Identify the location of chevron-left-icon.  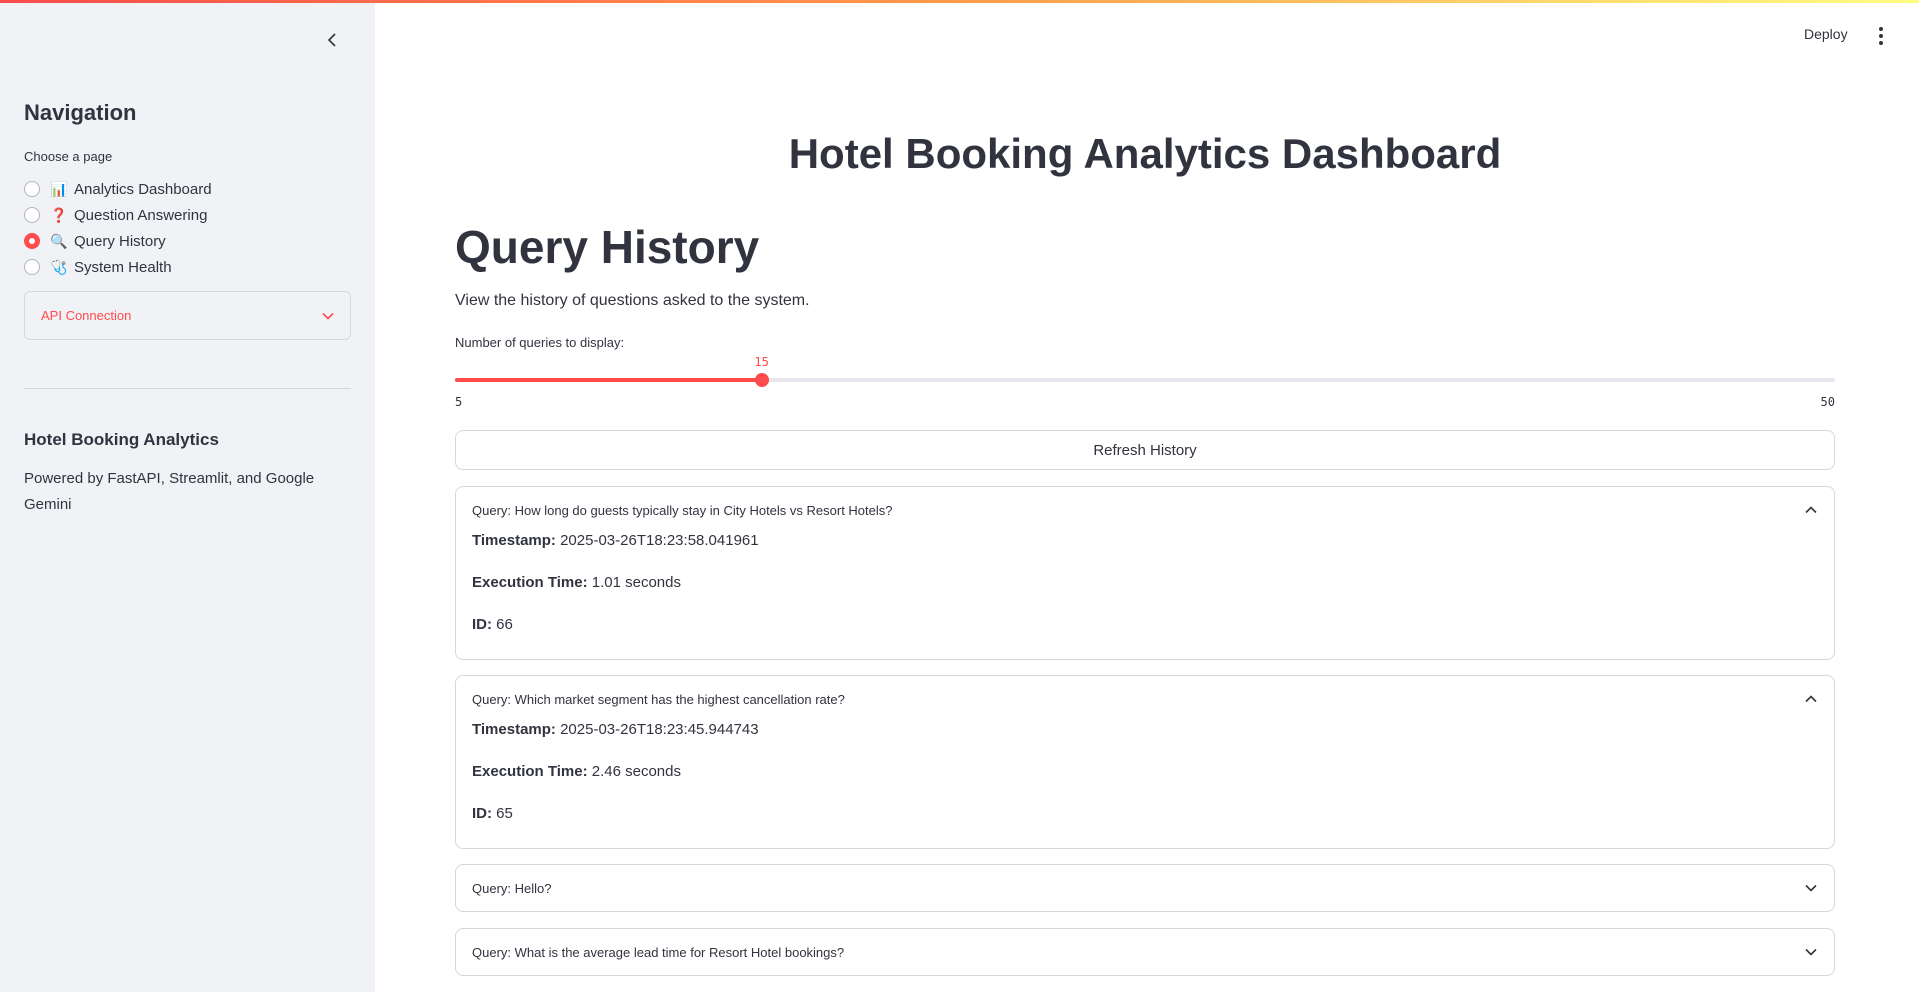
(331, 40).